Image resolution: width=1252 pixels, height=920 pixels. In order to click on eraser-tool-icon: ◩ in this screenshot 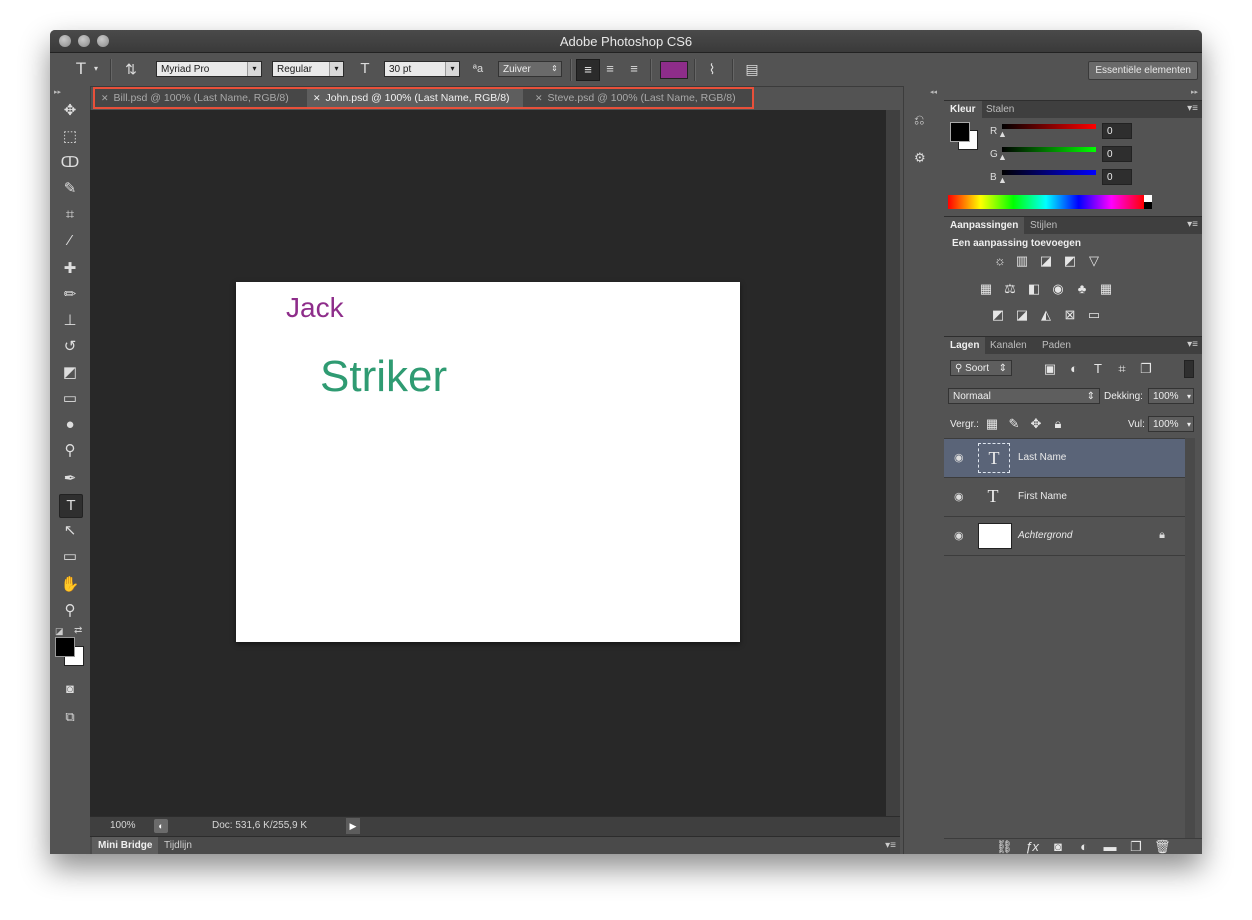, I will do `click(70, 373)`.